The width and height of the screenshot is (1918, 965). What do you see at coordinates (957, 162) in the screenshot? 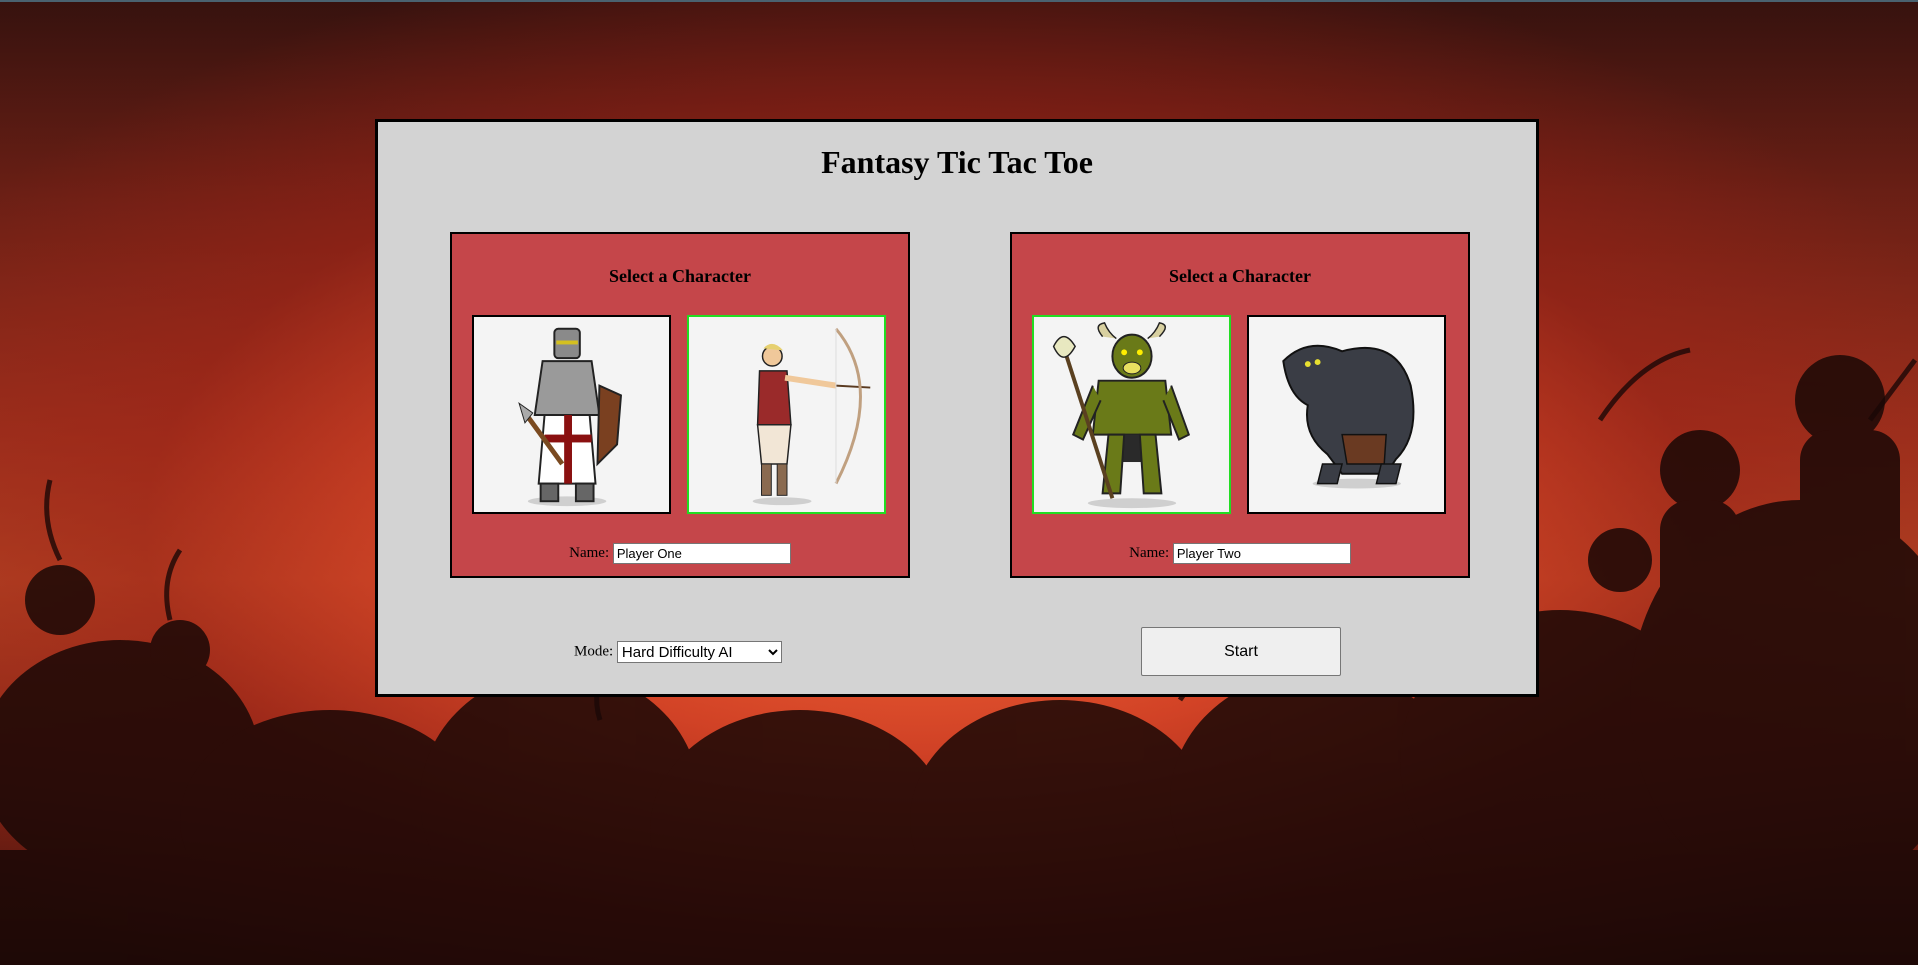
I see `page-title: Fantasy Tic Tac Toe` at bounding box center [957, 162].